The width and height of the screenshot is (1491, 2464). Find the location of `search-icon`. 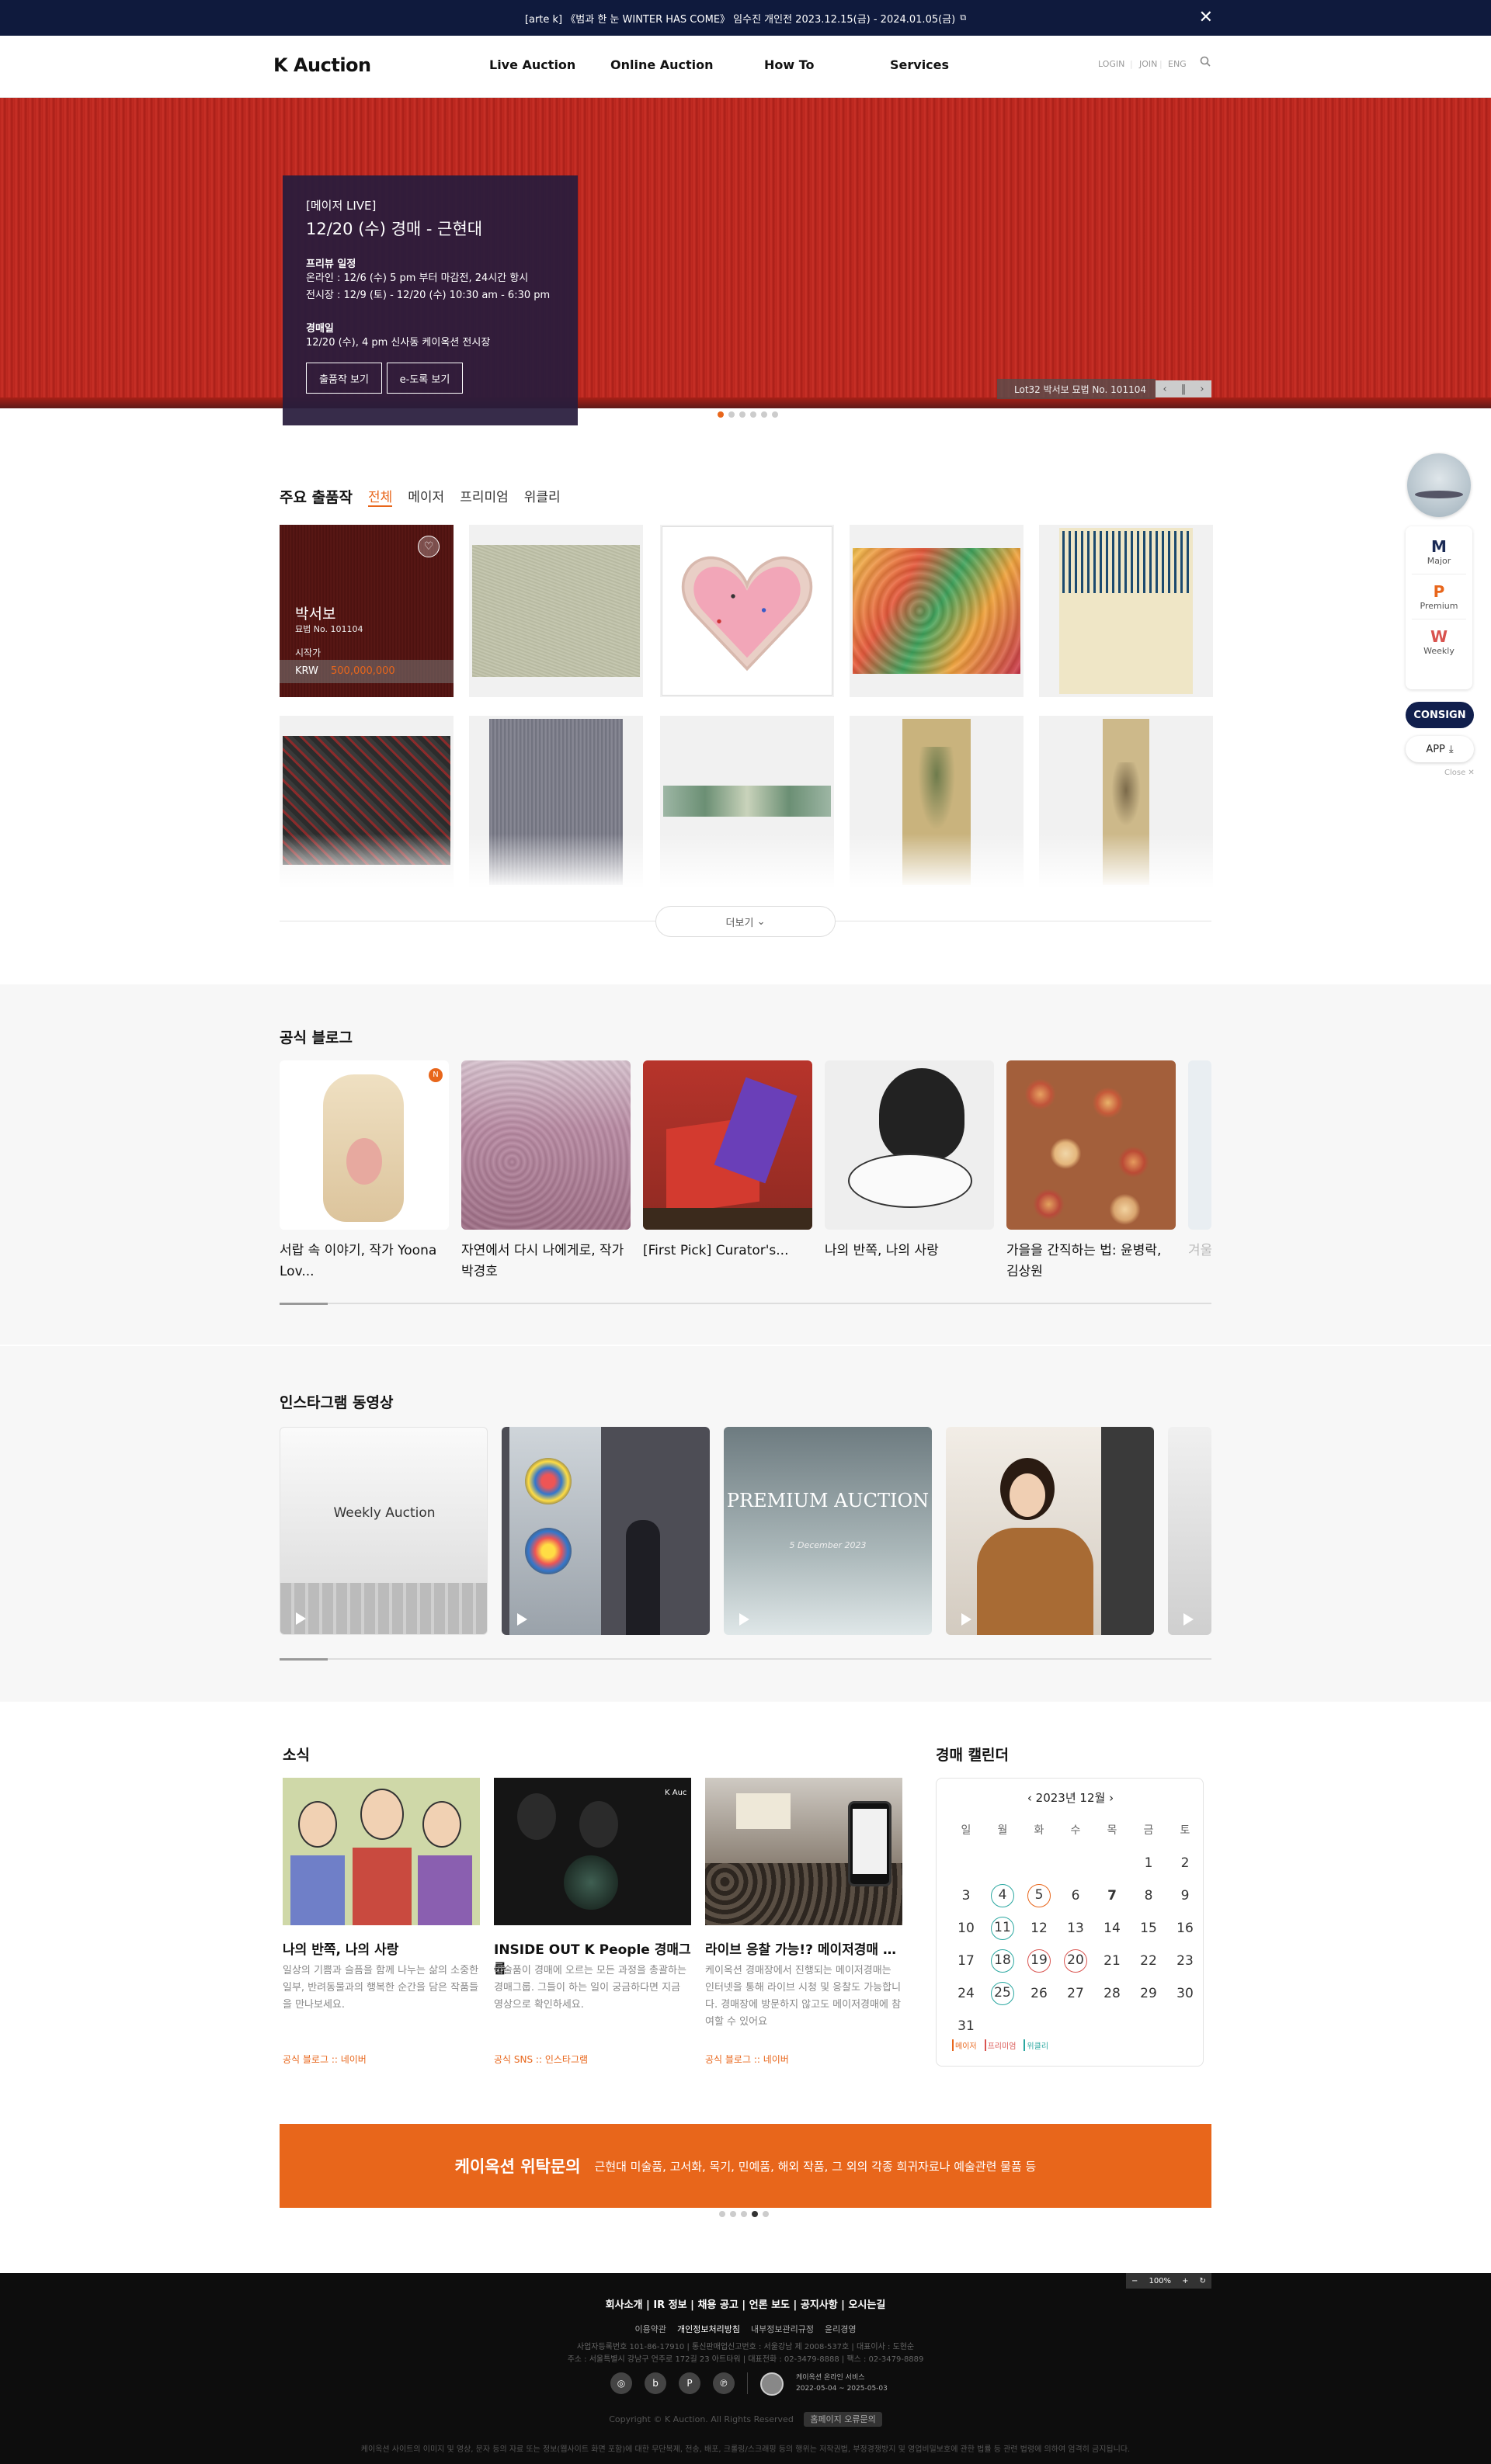

search-icon is located at coordinates (1205, 63).